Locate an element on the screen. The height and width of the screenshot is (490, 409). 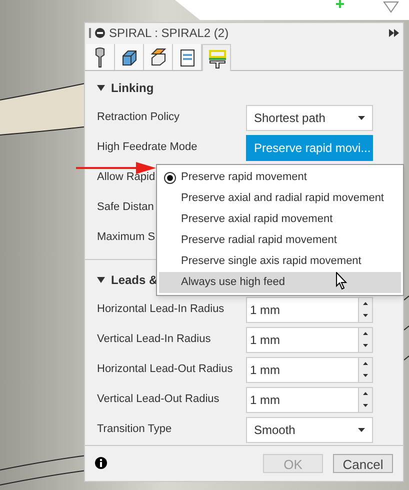
expand-icon is located at coordinates (394, 33).